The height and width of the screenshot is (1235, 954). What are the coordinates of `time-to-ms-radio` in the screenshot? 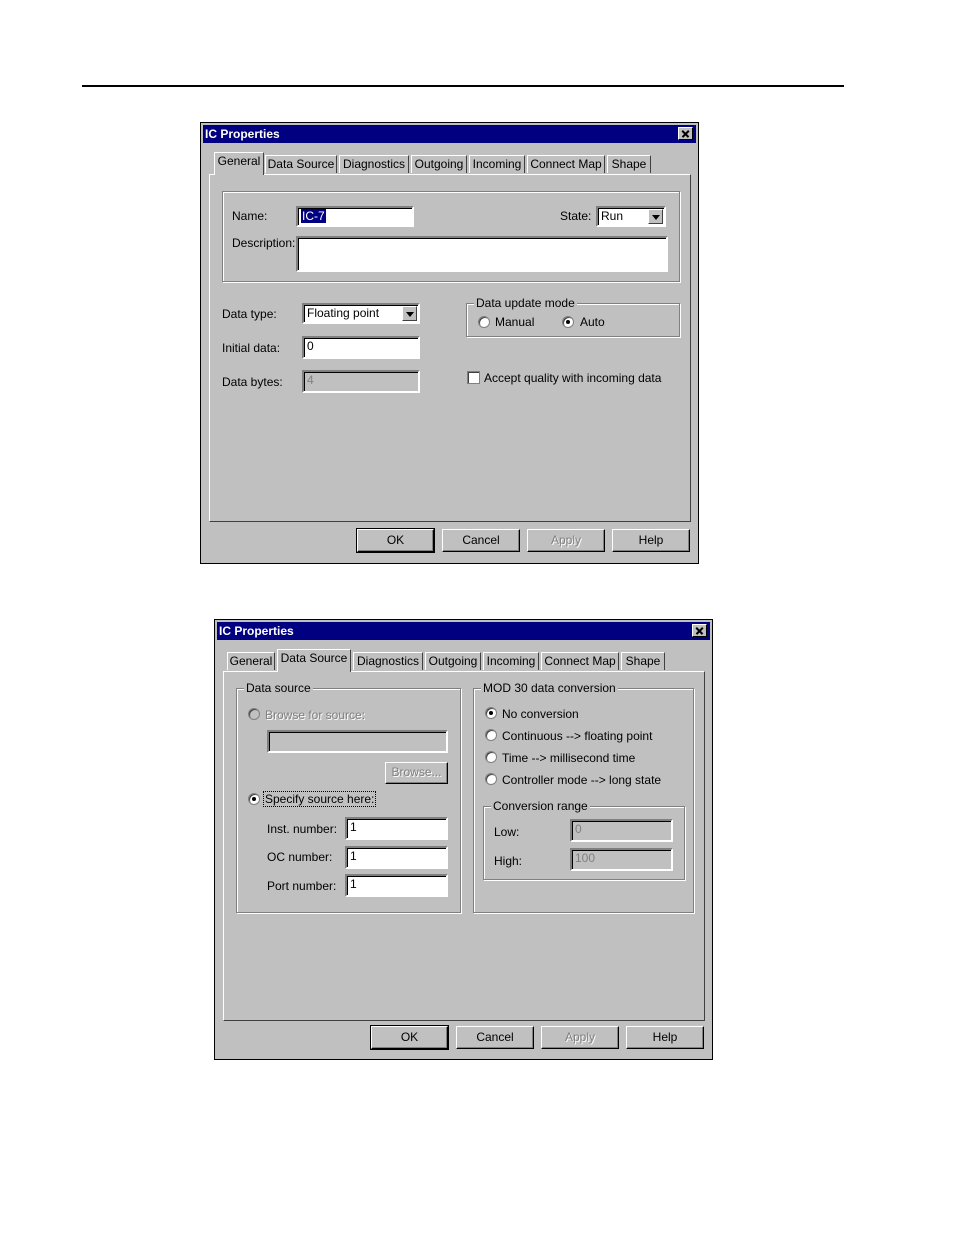 It's located at (491, 757).